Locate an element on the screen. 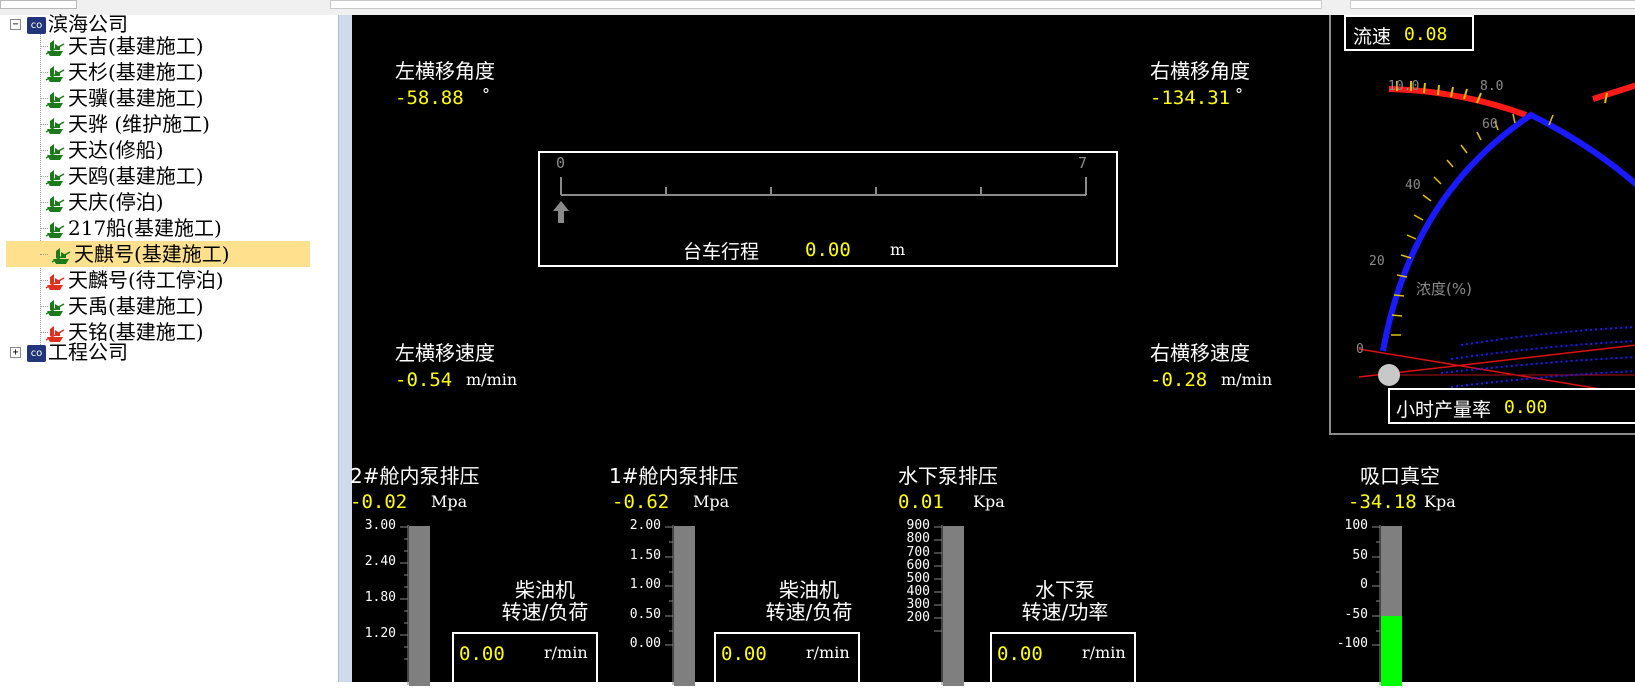  pump2-tick: 3.00 is located at coordinates (380, 525).